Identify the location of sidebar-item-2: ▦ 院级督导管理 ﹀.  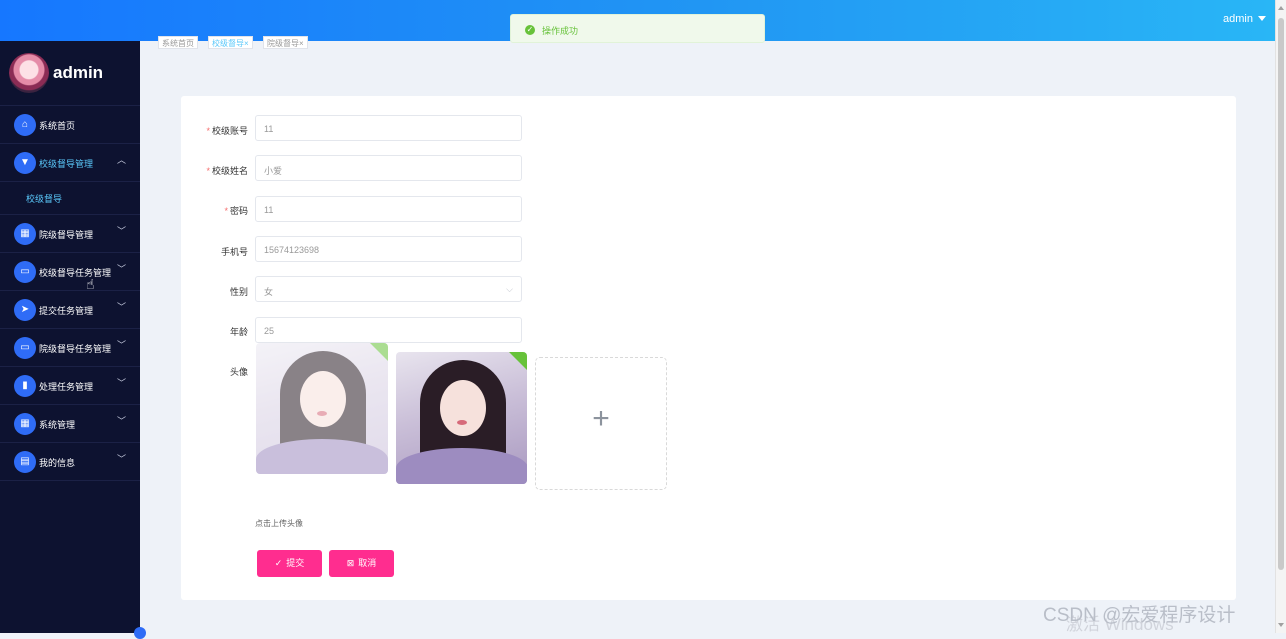
(70, 234).